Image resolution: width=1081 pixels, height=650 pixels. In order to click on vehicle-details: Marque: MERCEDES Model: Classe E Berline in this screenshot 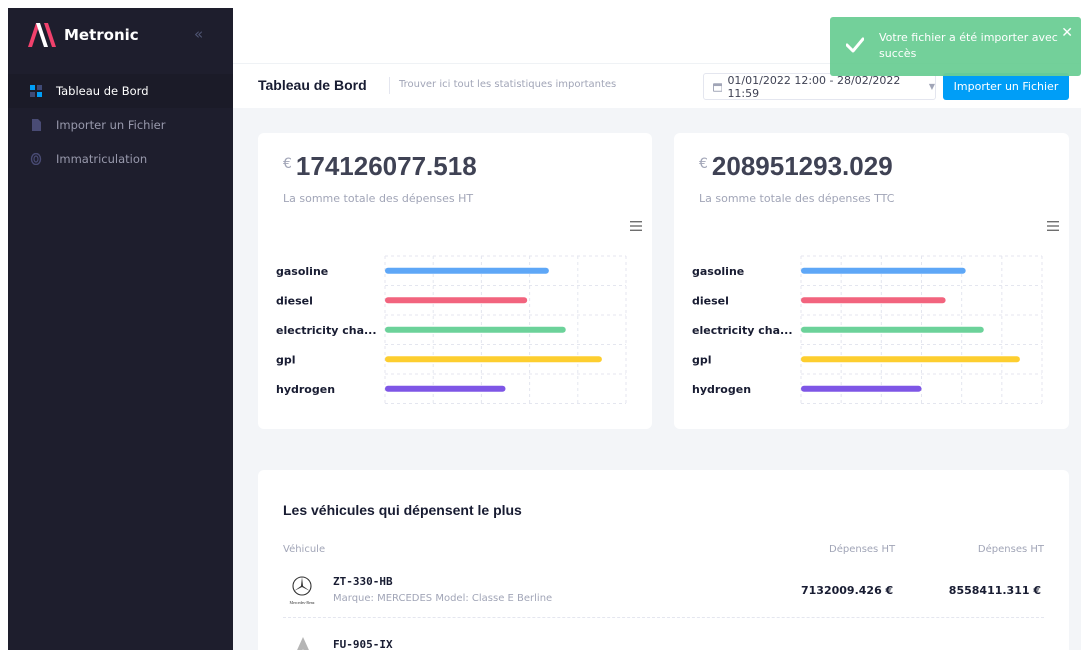, I will do `click(443, 598)`.